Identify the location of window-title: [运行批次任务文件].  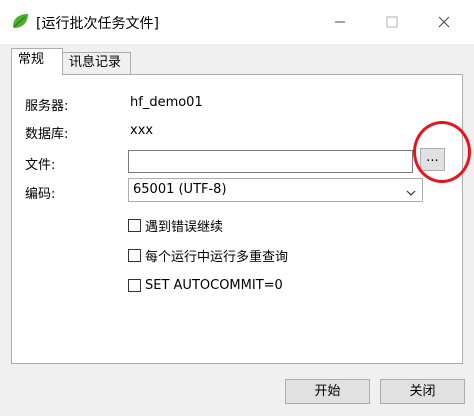
(97, 24).